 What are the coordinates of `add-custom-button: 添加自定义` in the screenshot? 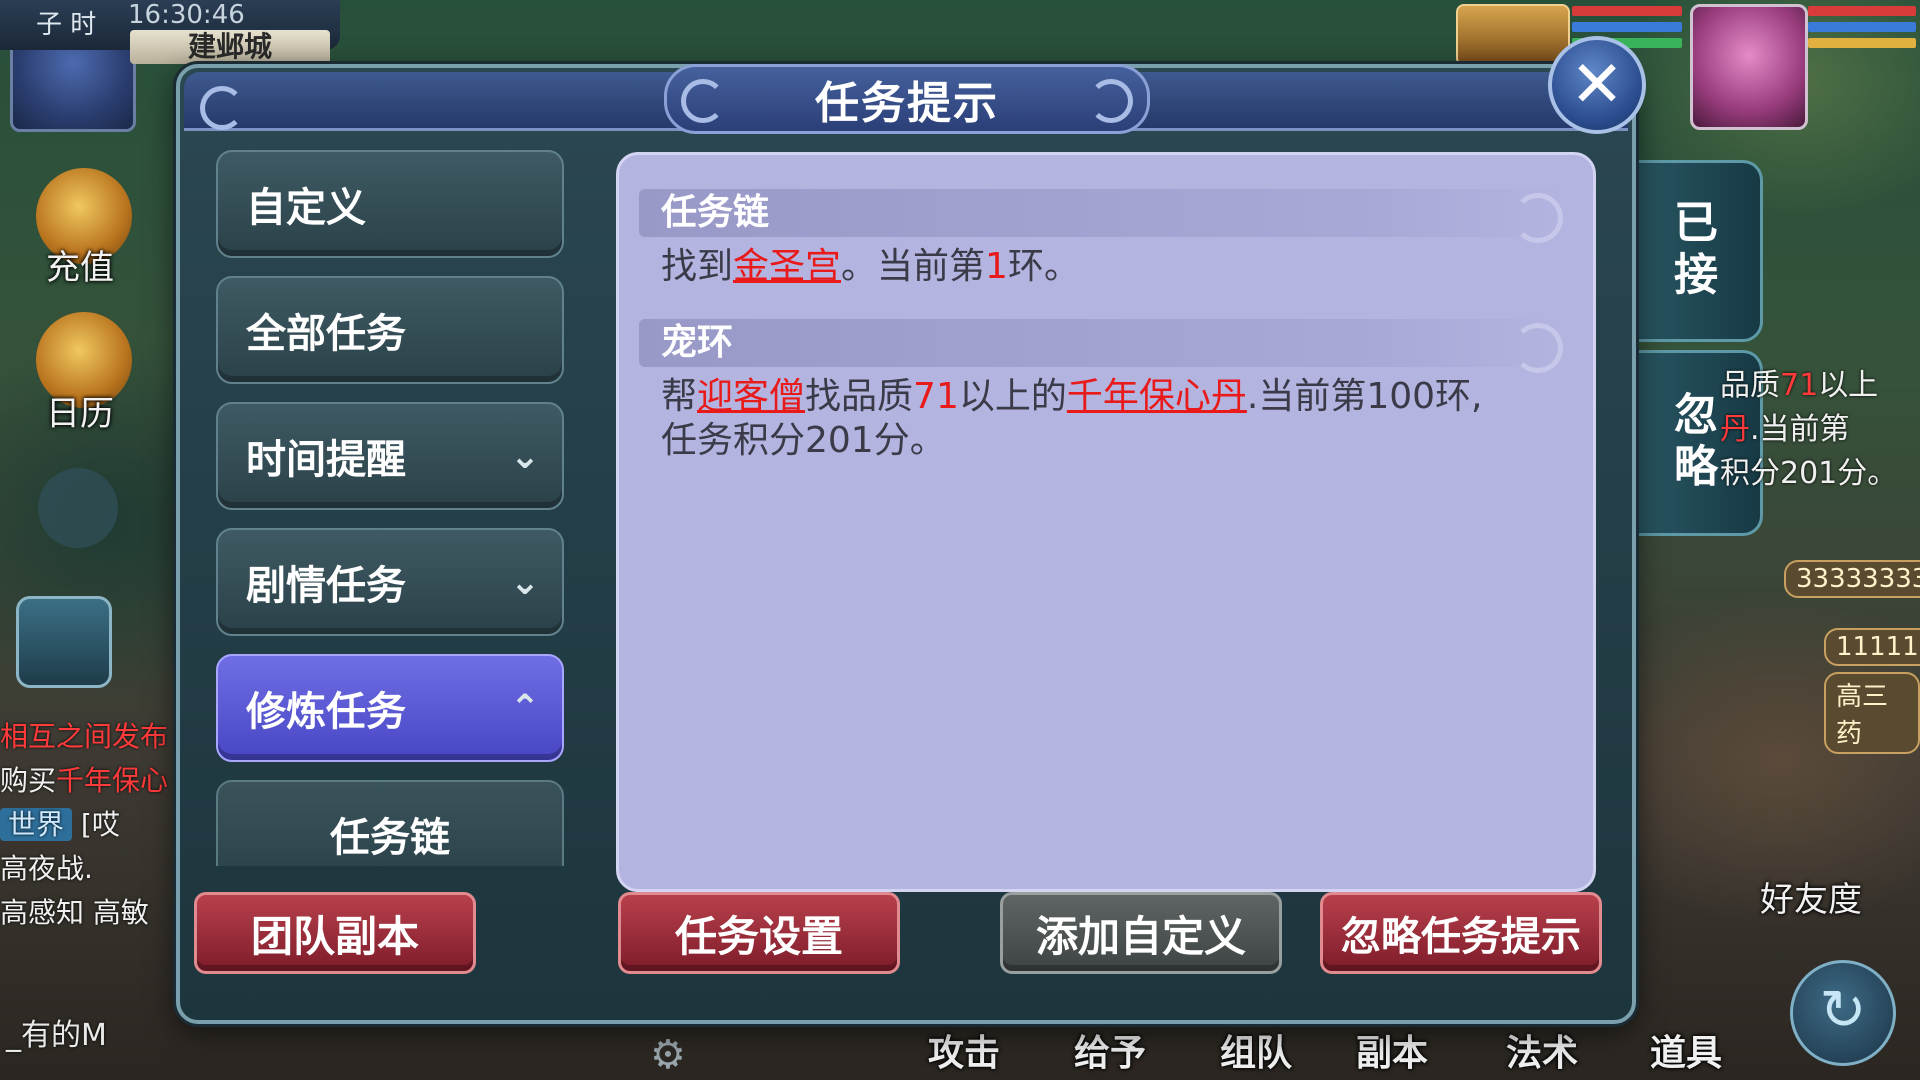 It's located at (1141, 933).